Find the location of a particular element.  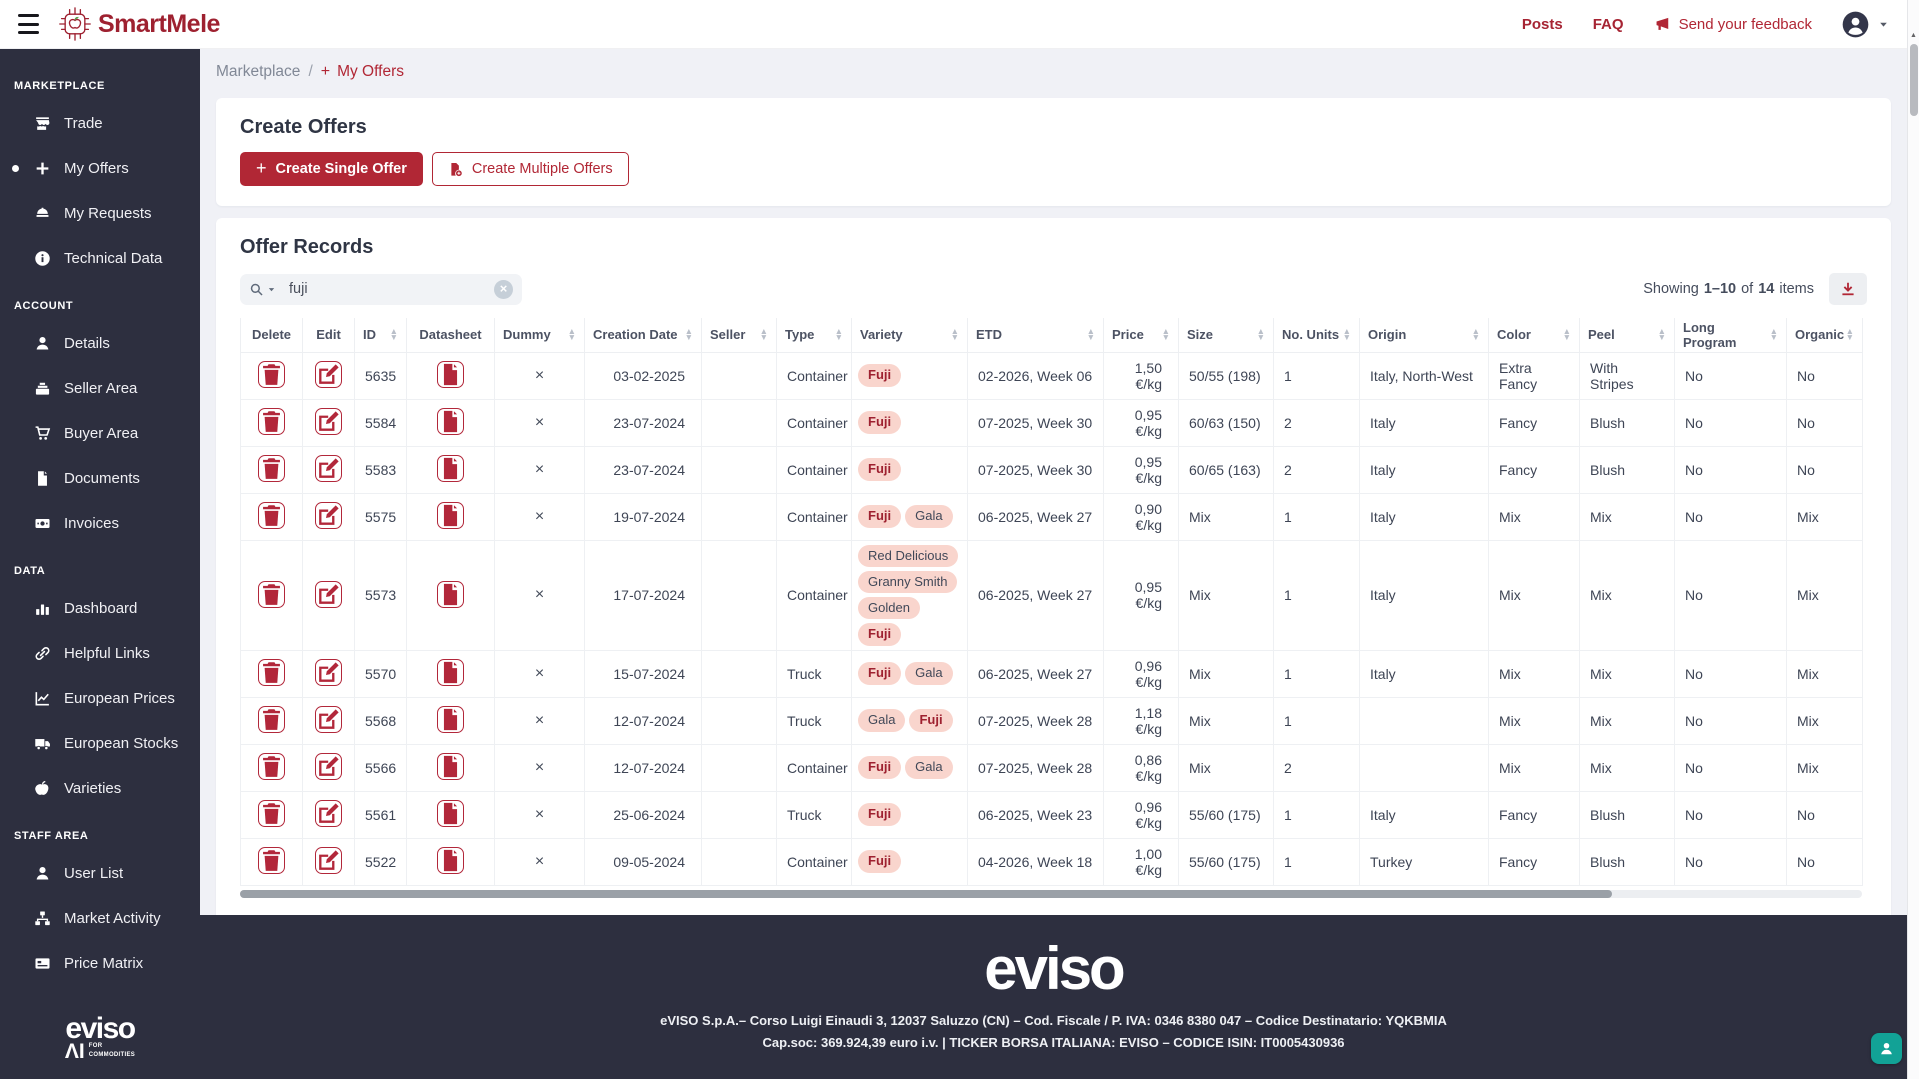

horizontal-scrollbar-thumb is located at coordinates (926, 893).